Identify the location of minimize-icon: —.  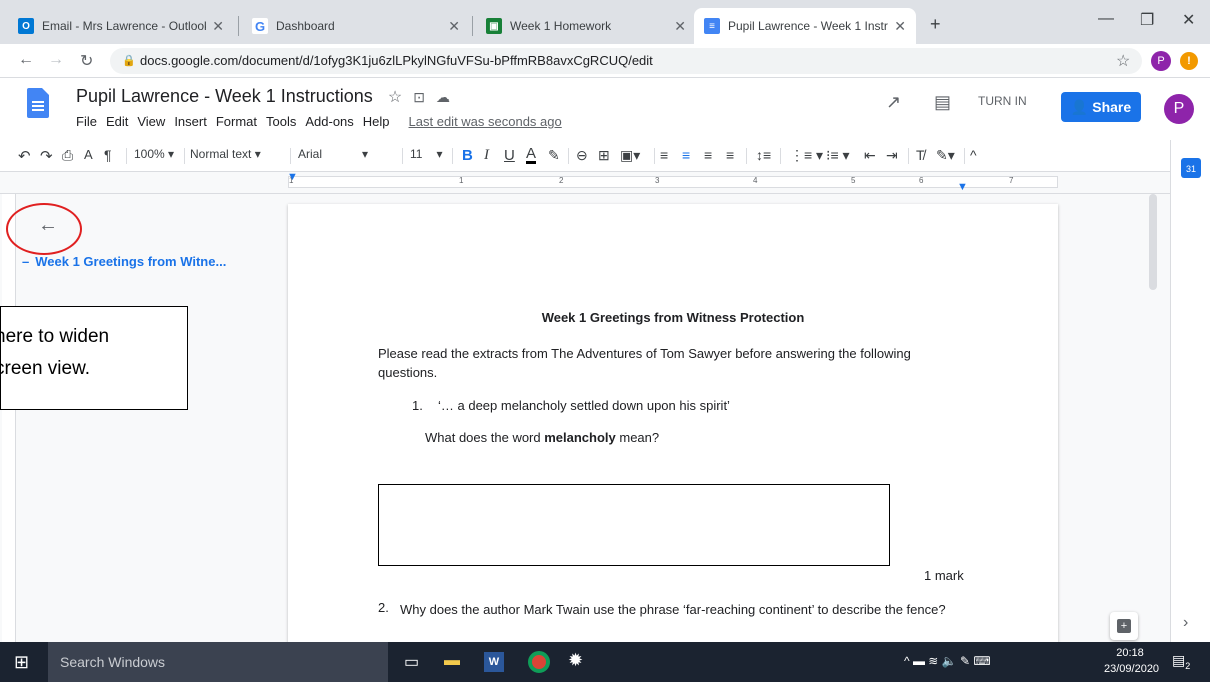
(1106, 19).